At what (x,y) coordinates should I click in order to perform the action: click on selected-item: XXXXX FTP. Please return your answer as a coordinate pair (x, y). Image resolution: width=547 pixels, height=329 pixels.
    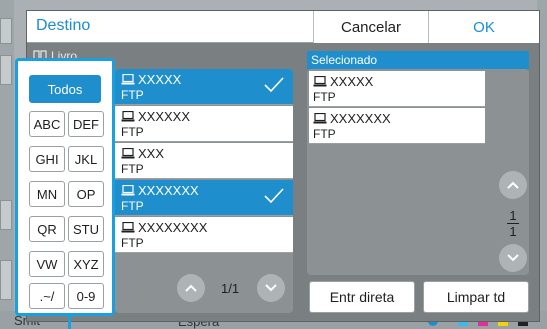
    Looking at the image, I should click on (397, 89).